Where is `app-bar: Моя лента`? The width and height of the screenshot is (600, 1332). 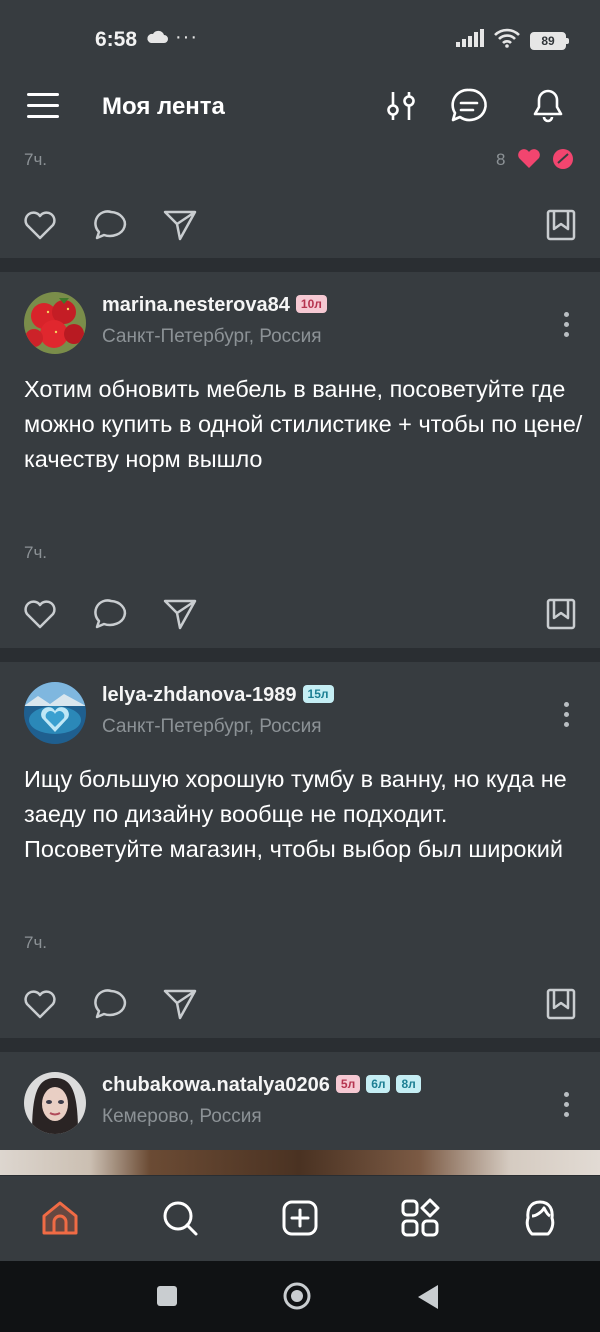
app-bar: Моя лента is located at coordinates (300, 109).